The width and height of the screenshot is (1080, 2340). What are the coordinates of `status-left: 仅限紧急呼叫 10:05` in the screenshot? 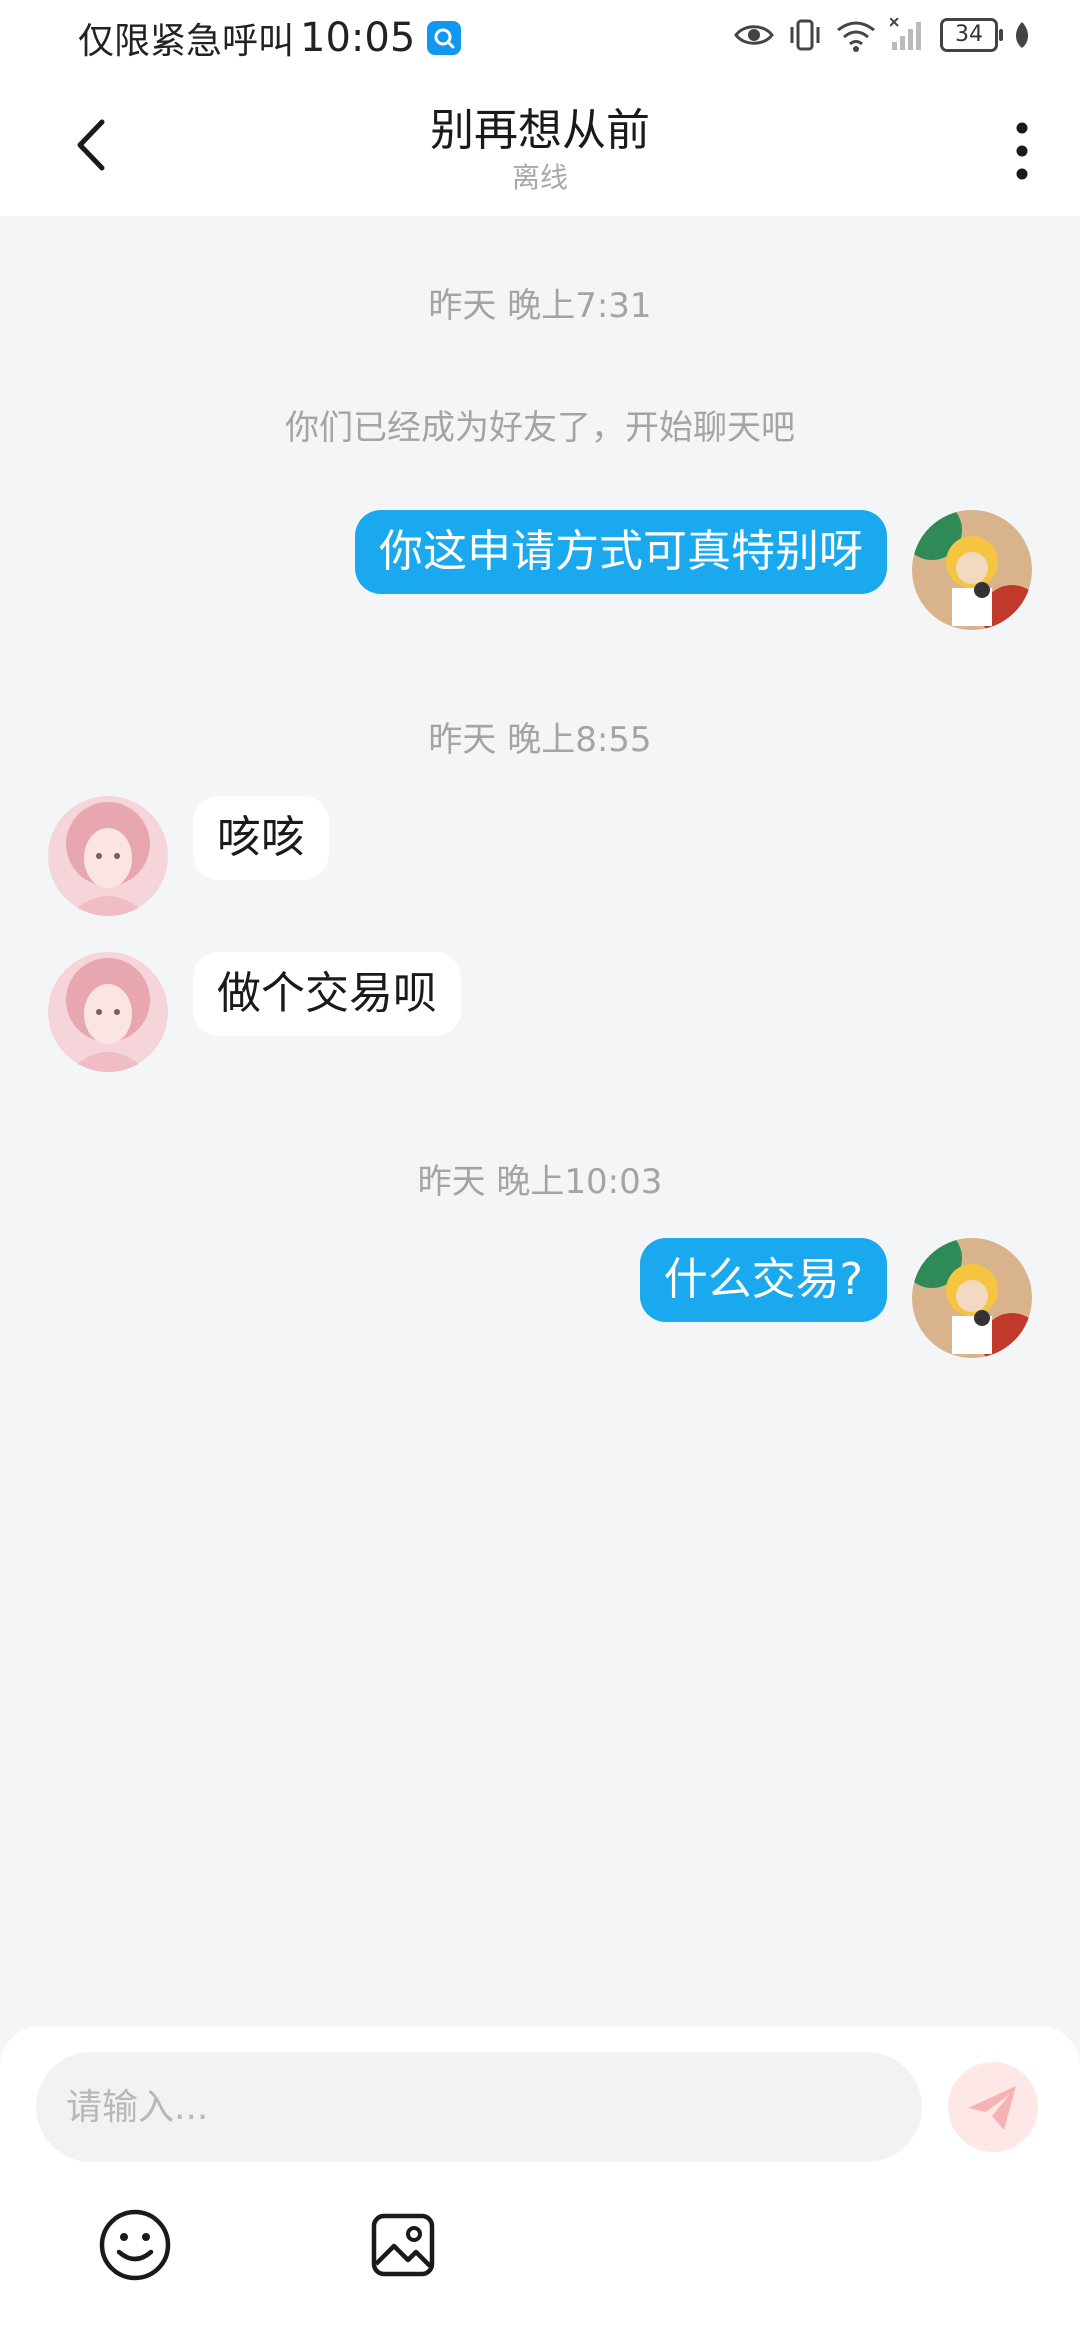 It's located at (270, 38).